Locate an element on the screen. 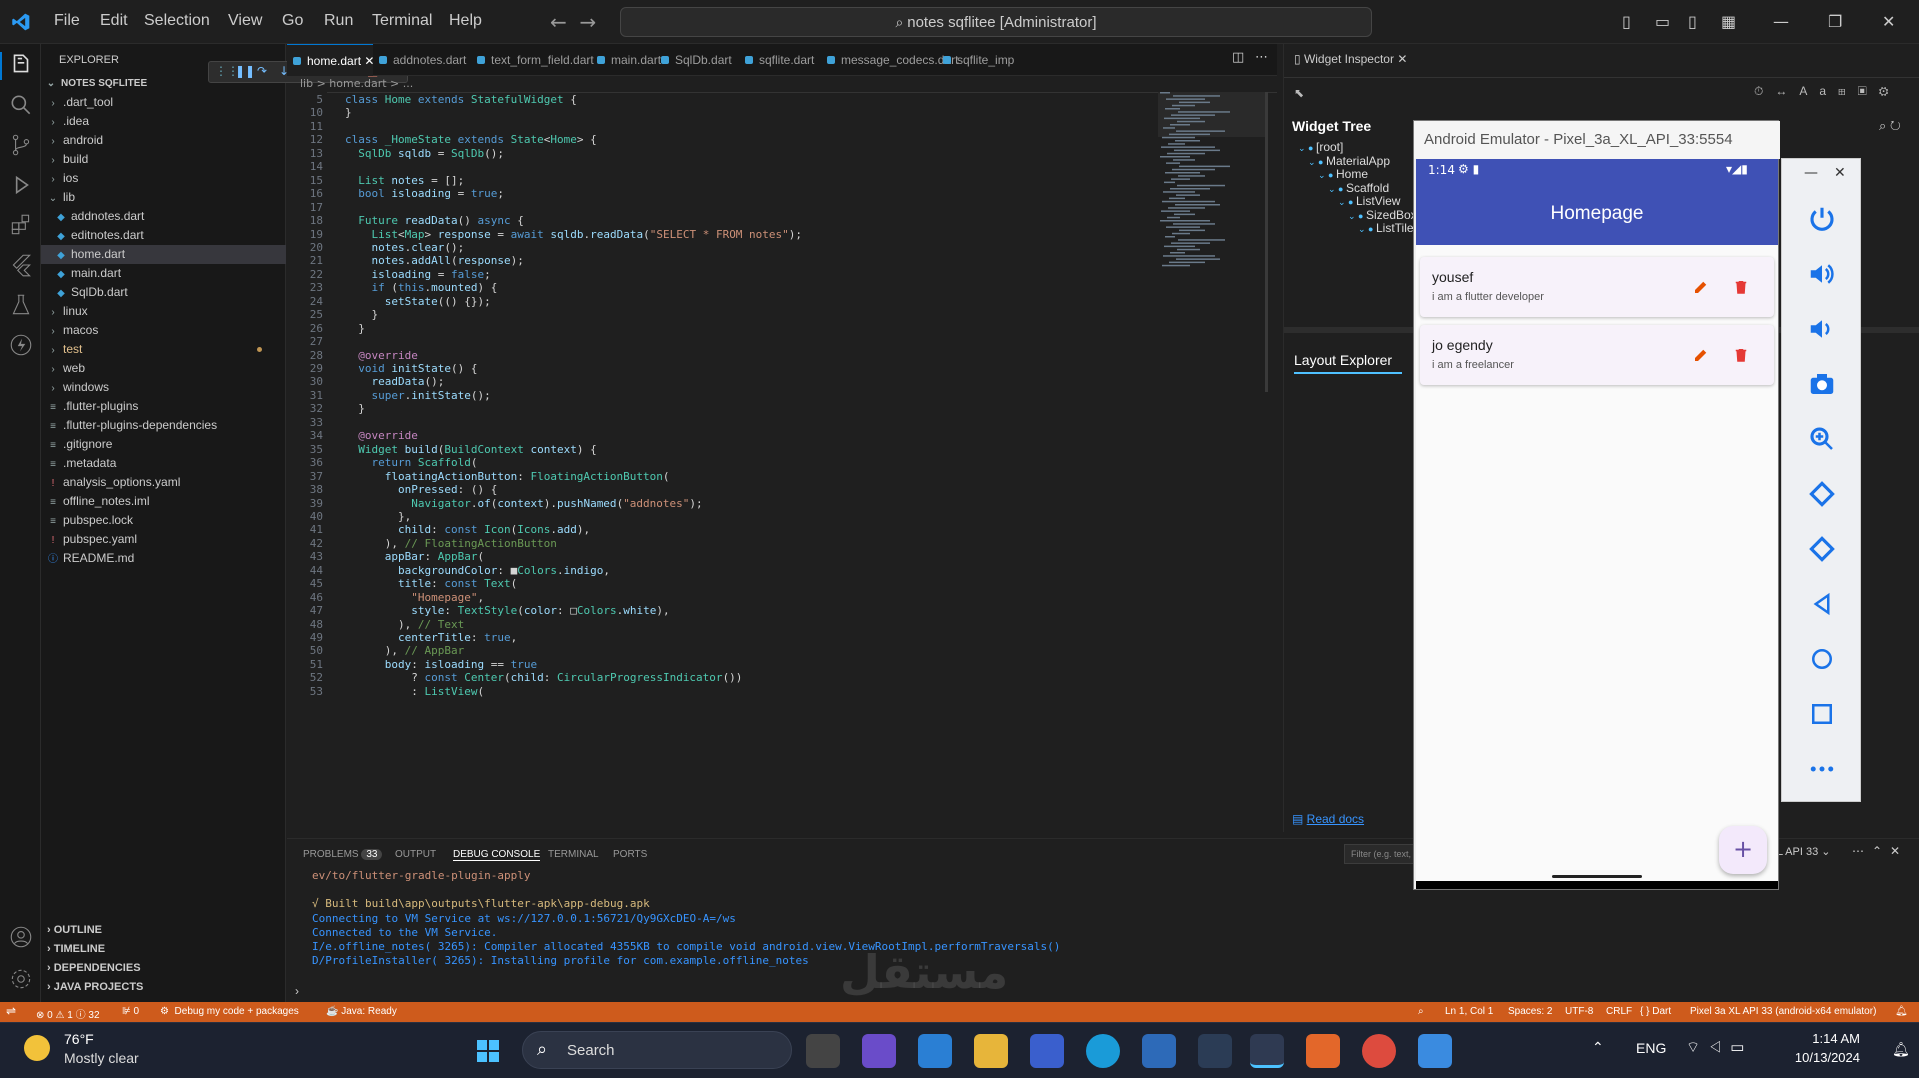 The height and width of the screenshot is (1078, 1919). code-line: notes.clear(); is located at coordinates (405, 247).